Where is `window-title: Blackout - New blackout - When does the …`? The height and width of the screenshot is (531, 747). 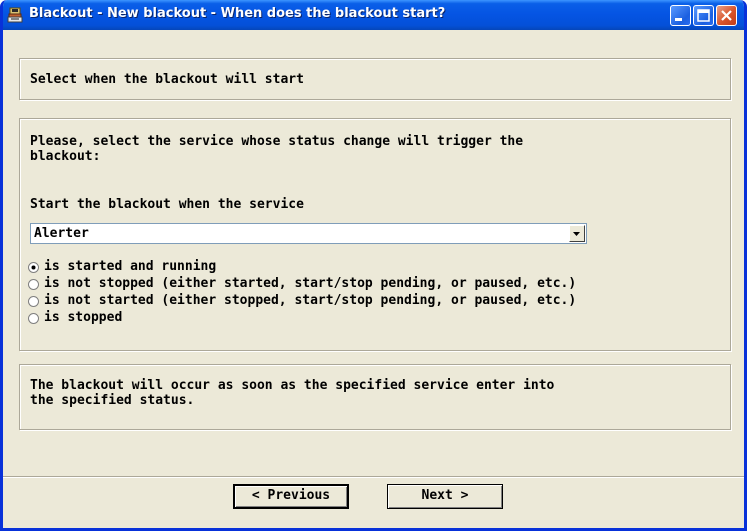
window-title: Blackout - New blackout - When does the … is located at coordinates (237, 13).